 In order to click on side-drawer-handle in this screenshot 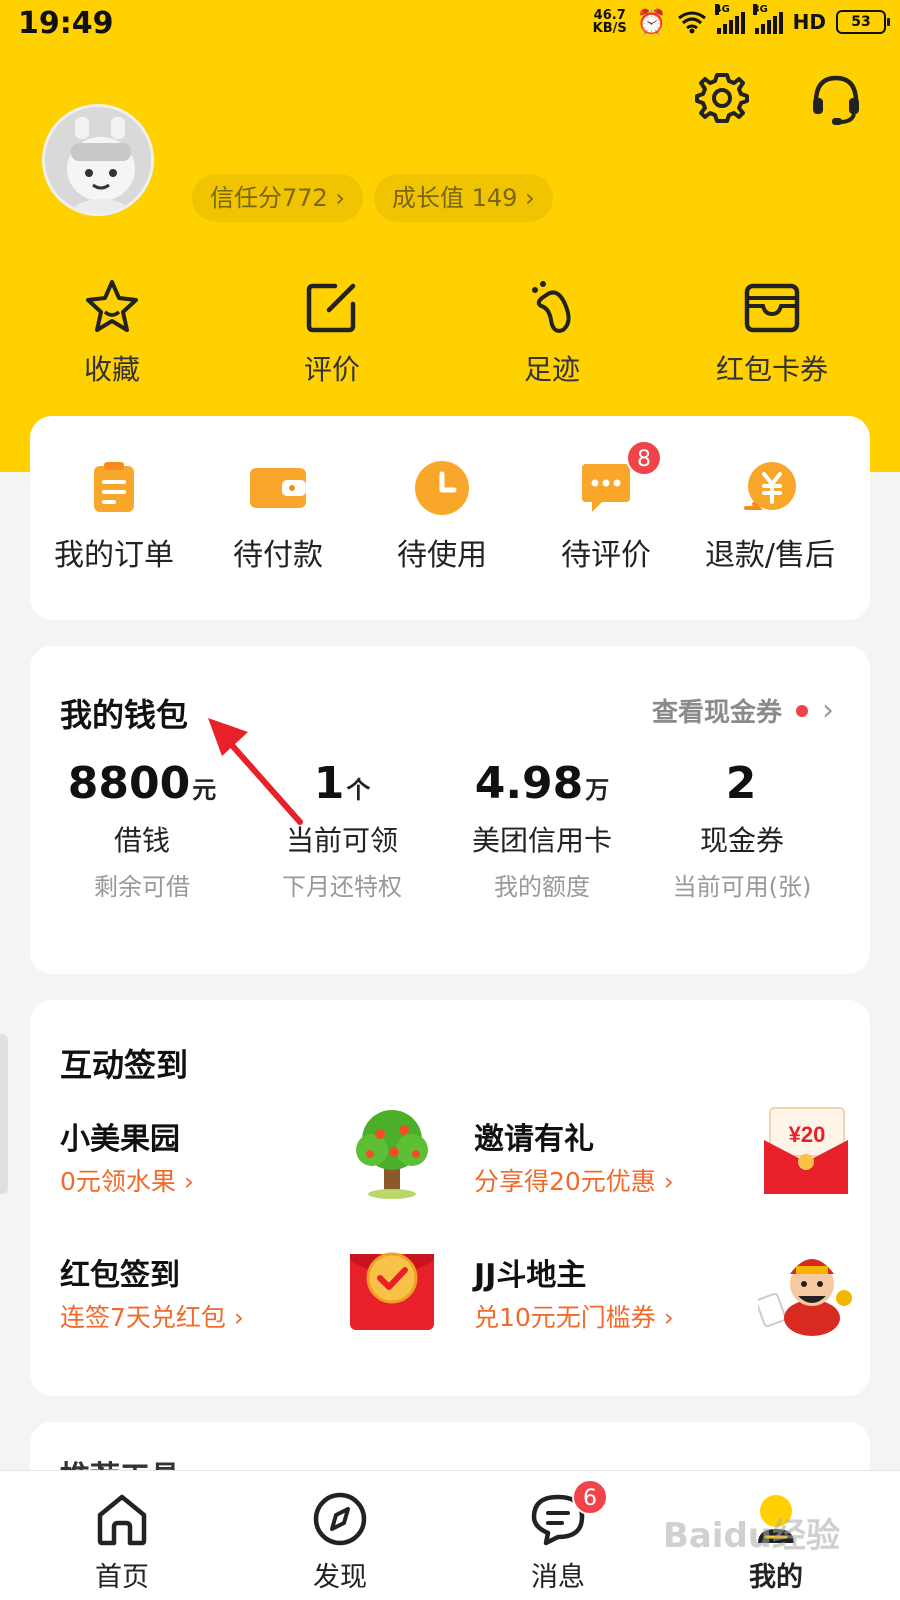, I will do `click(4, 1114)`.